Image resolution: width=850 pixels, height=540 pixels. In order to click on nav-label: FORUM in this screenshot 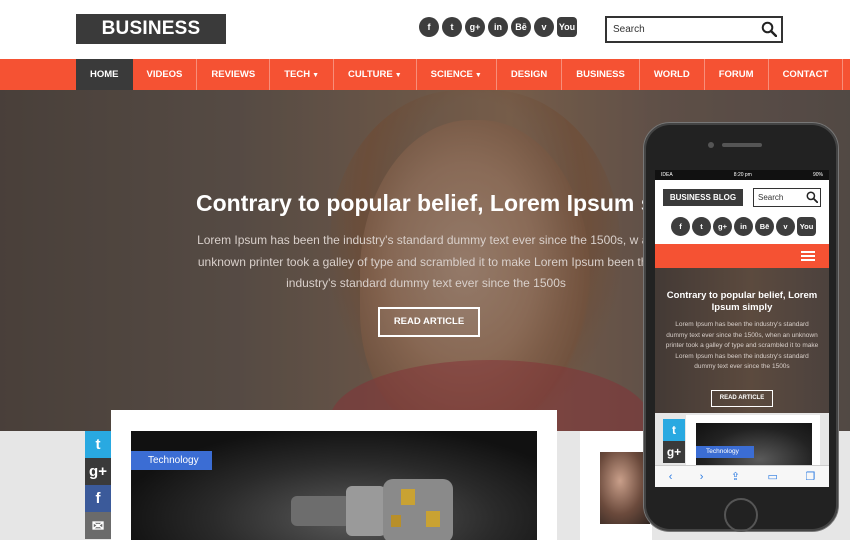, I will do `click(736, 74)`.